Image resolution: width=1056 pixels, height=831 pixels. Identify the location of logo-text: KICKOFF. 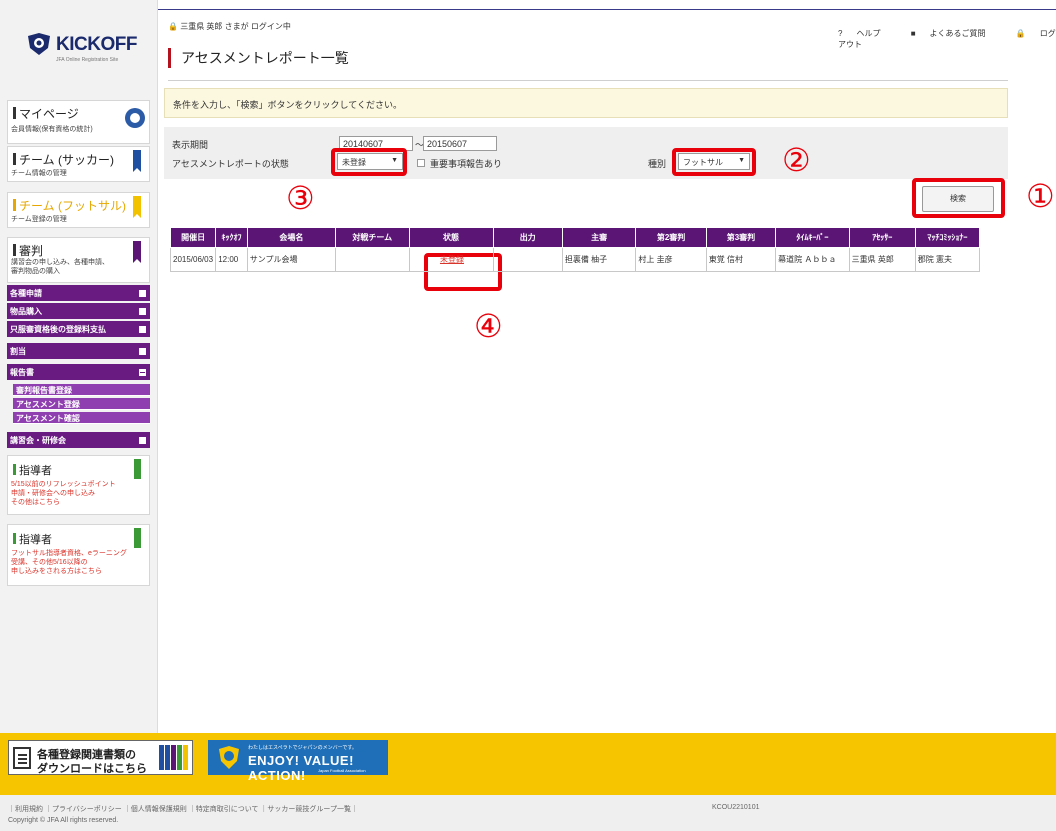
(96, 44).